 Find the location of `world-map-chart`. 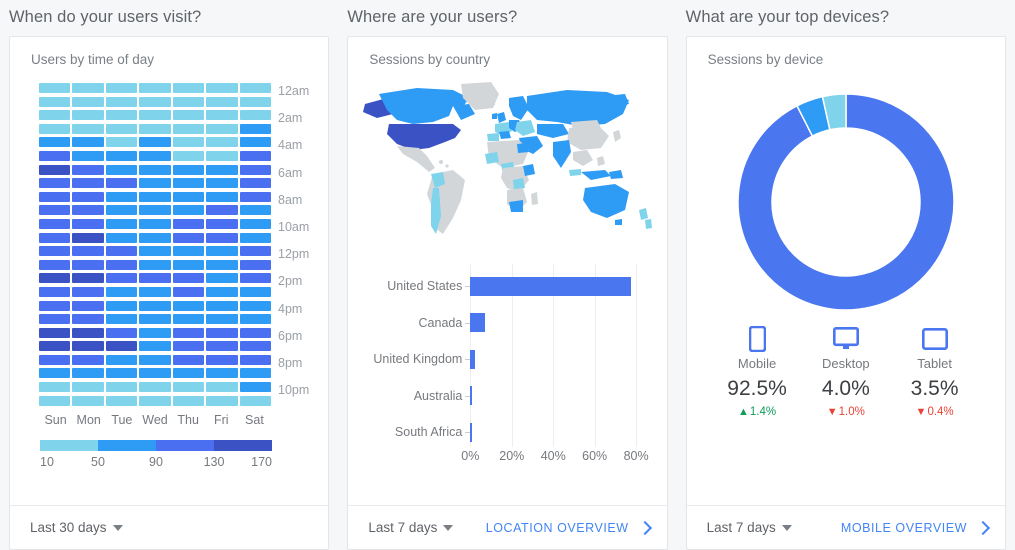

world-map-chart is located at coordinates (507, 167).